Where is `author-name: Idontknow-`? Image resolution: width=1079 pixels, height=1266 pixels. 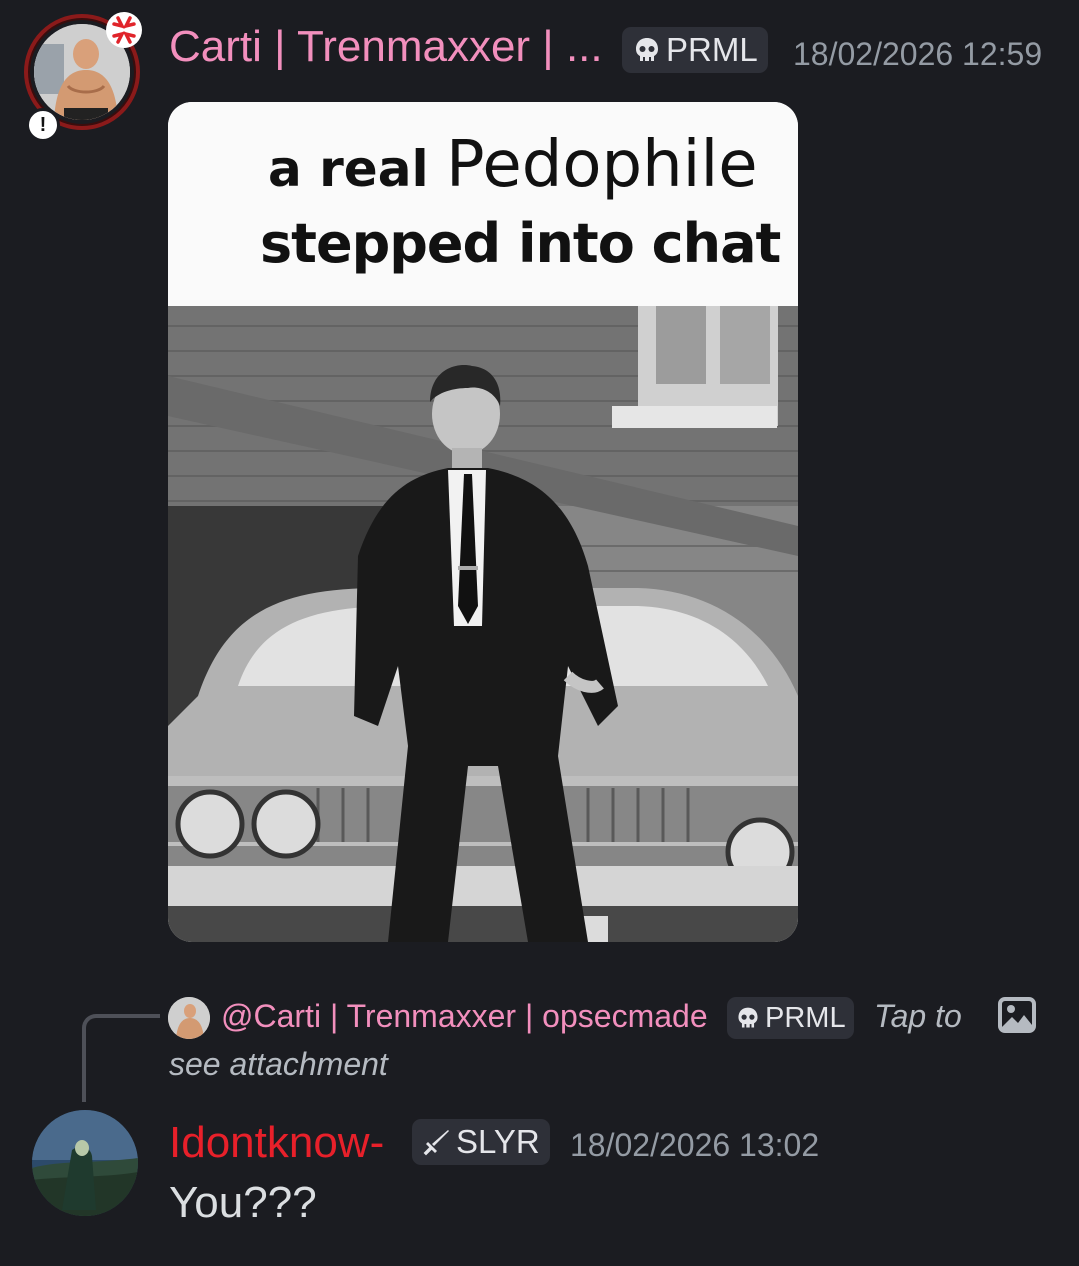 author-name: Idontknow- is located at coordinates (276, 1143).